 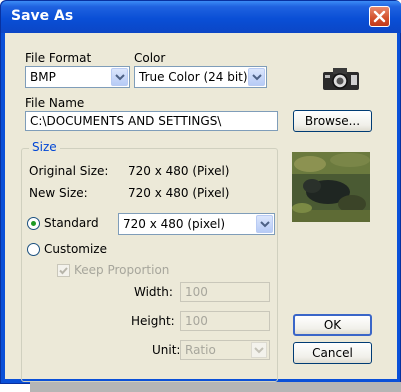 I want to click on taskbar-strip, so click(x=215, y=387).